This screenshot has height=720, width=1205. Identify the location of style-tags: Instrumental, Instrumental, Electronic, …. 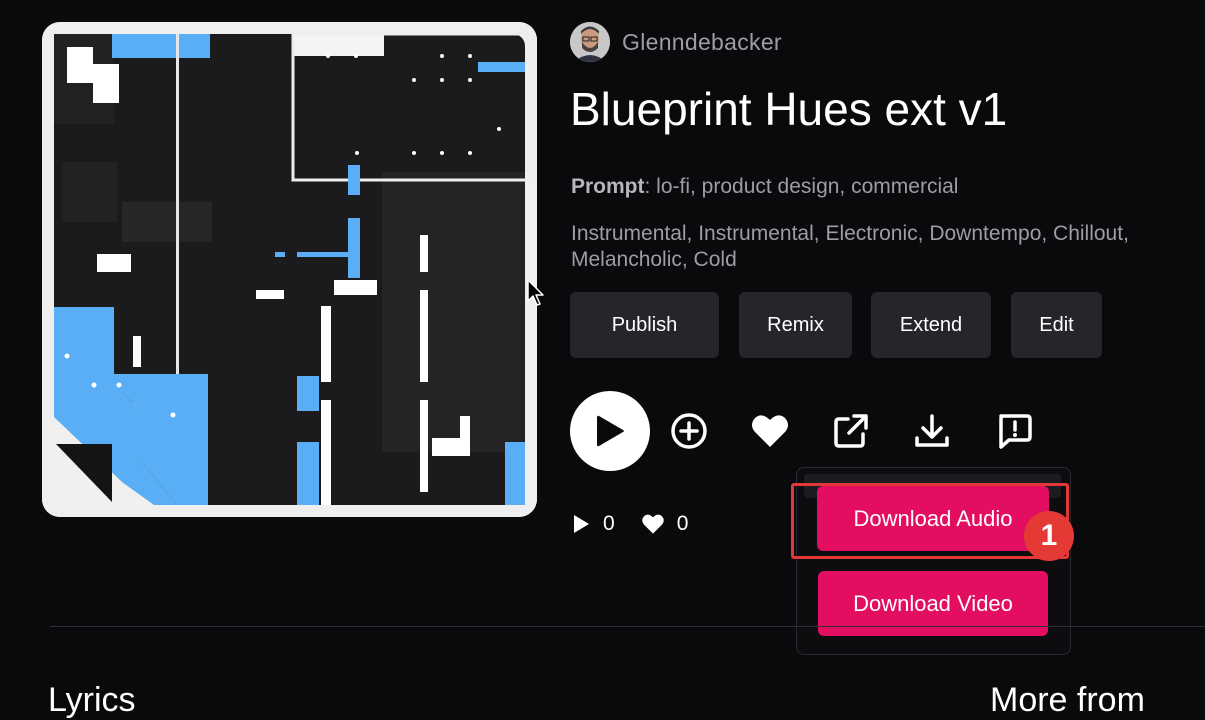
(888, 247).